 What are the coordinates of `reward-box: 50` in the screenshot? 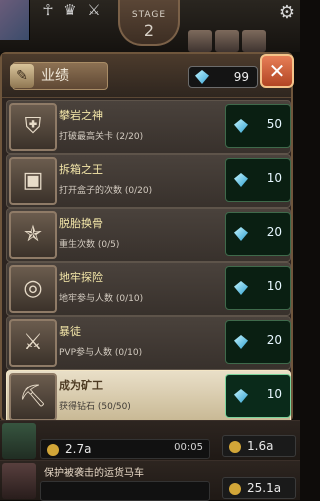 It's located at (258, 126).